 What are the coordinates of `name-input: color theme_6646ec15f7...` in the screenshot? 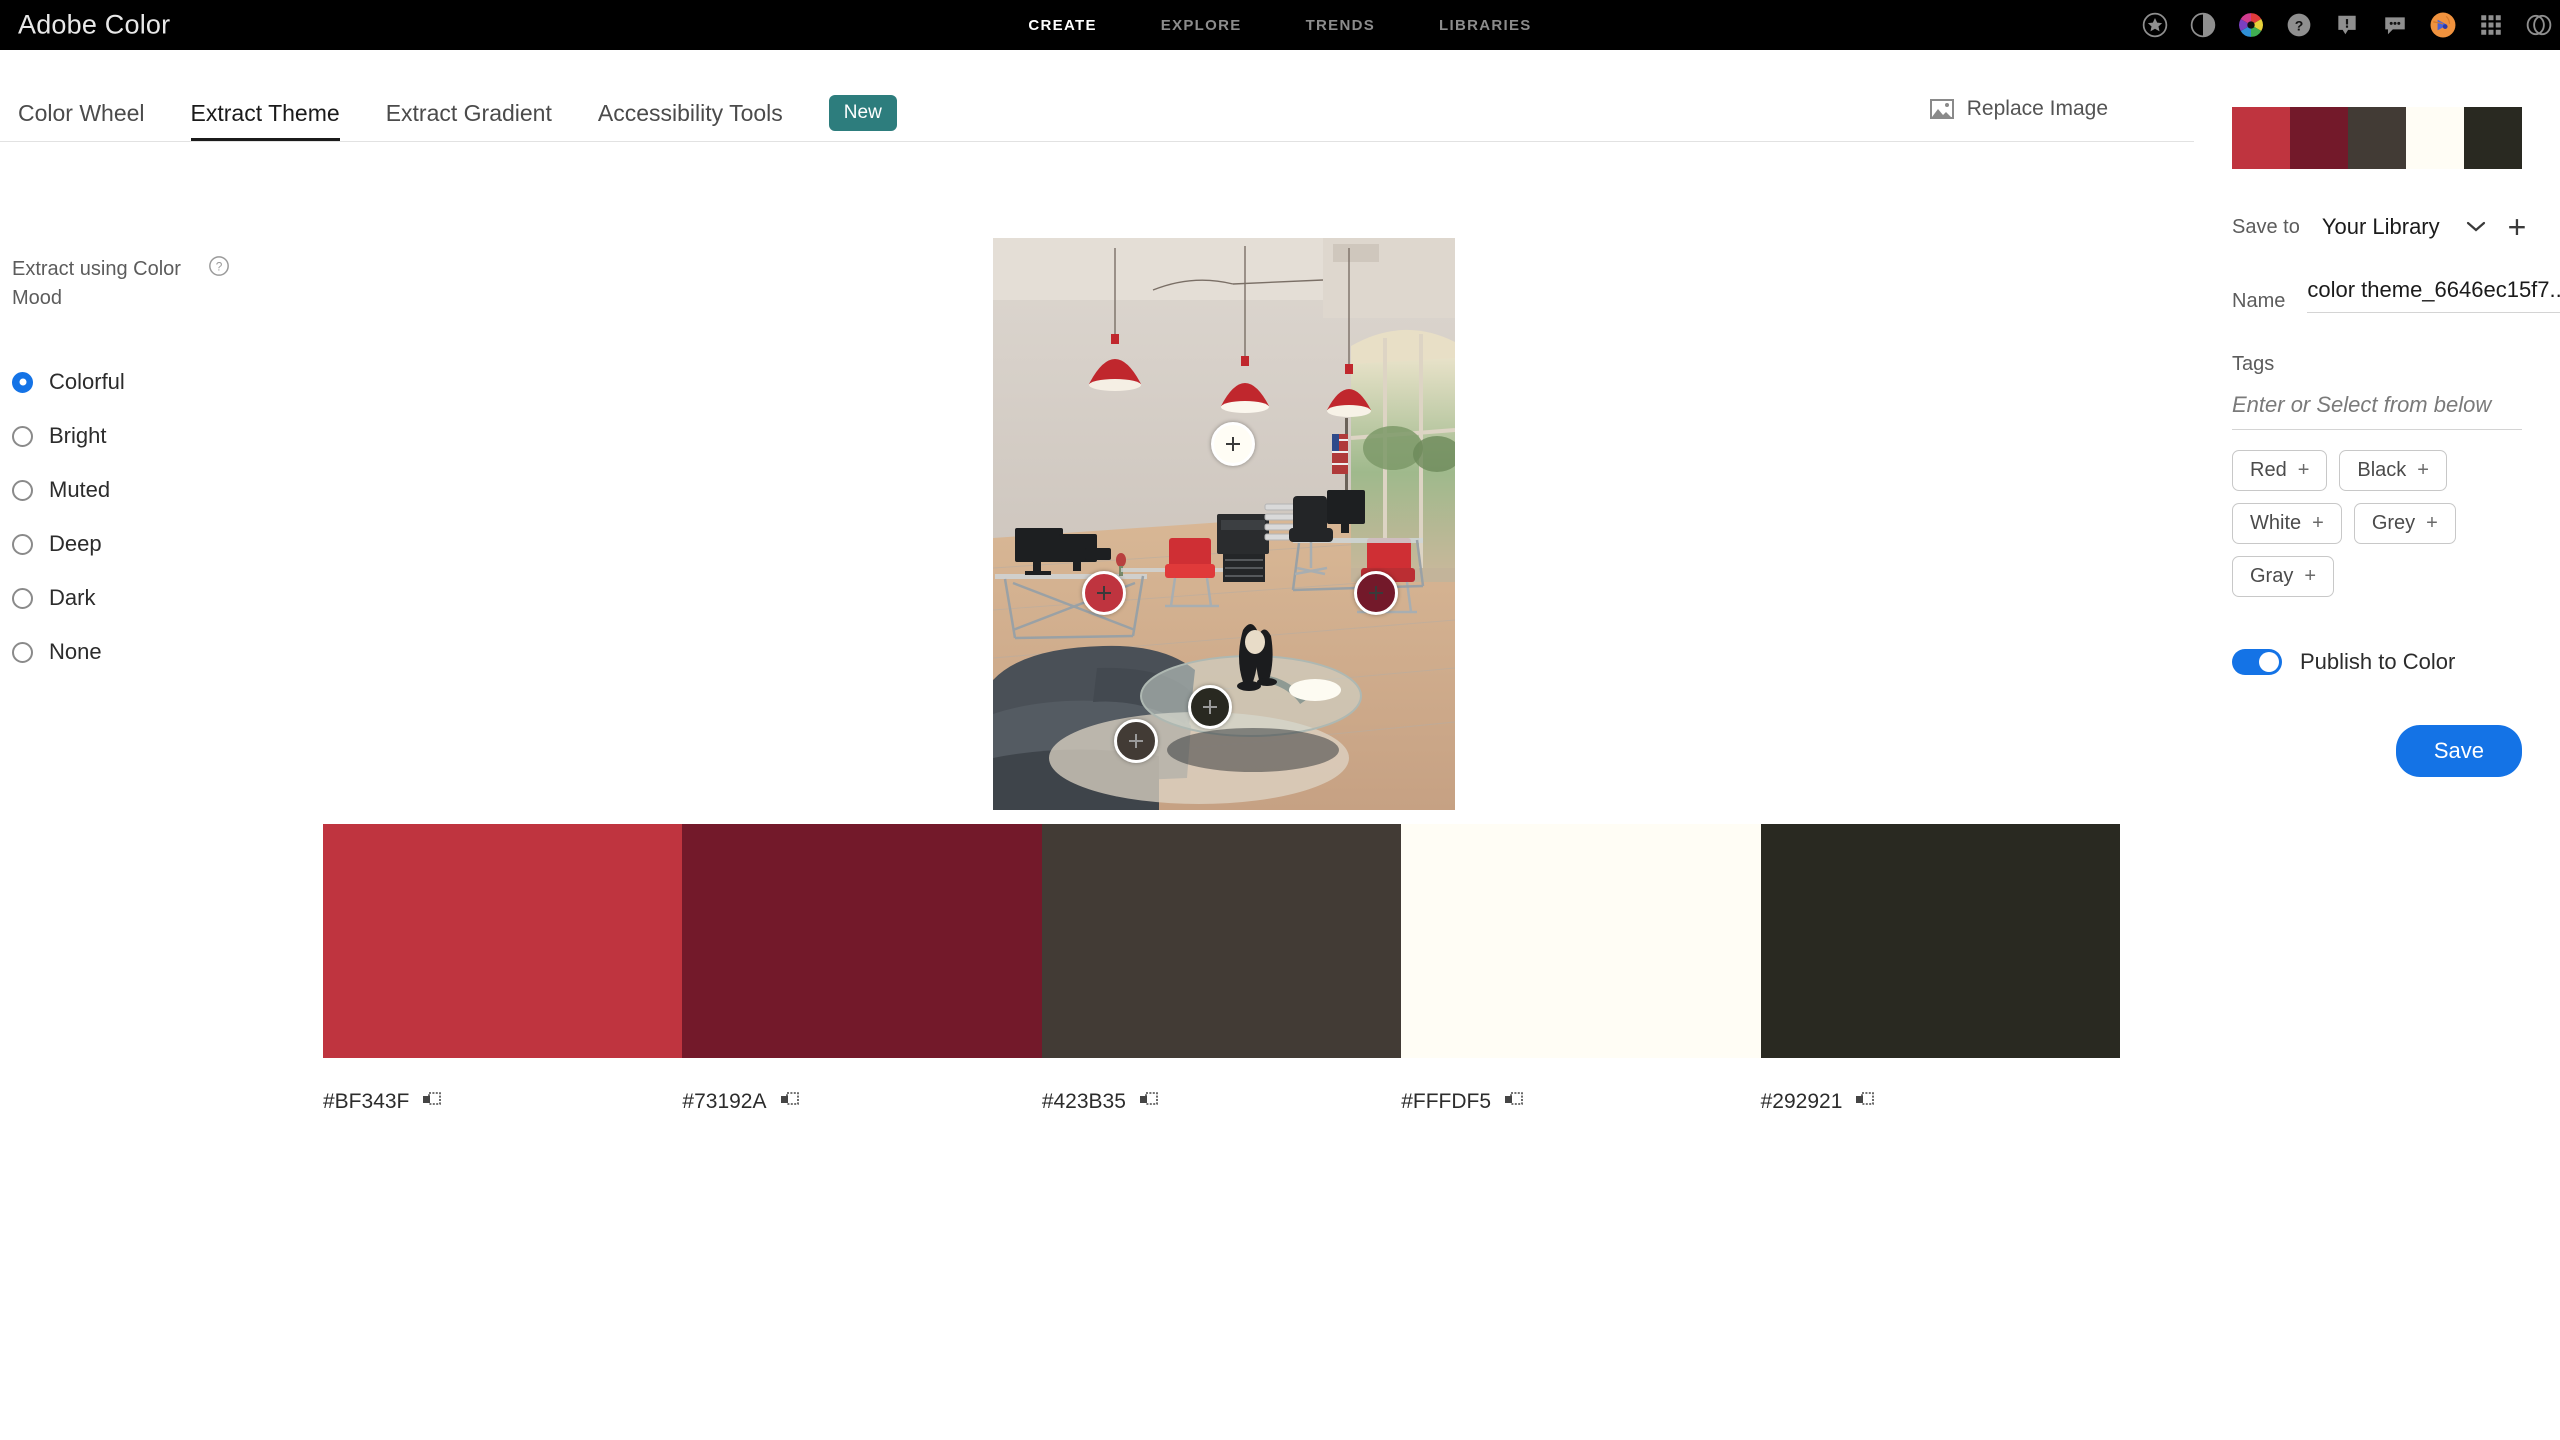 It's located at (2433, 295).